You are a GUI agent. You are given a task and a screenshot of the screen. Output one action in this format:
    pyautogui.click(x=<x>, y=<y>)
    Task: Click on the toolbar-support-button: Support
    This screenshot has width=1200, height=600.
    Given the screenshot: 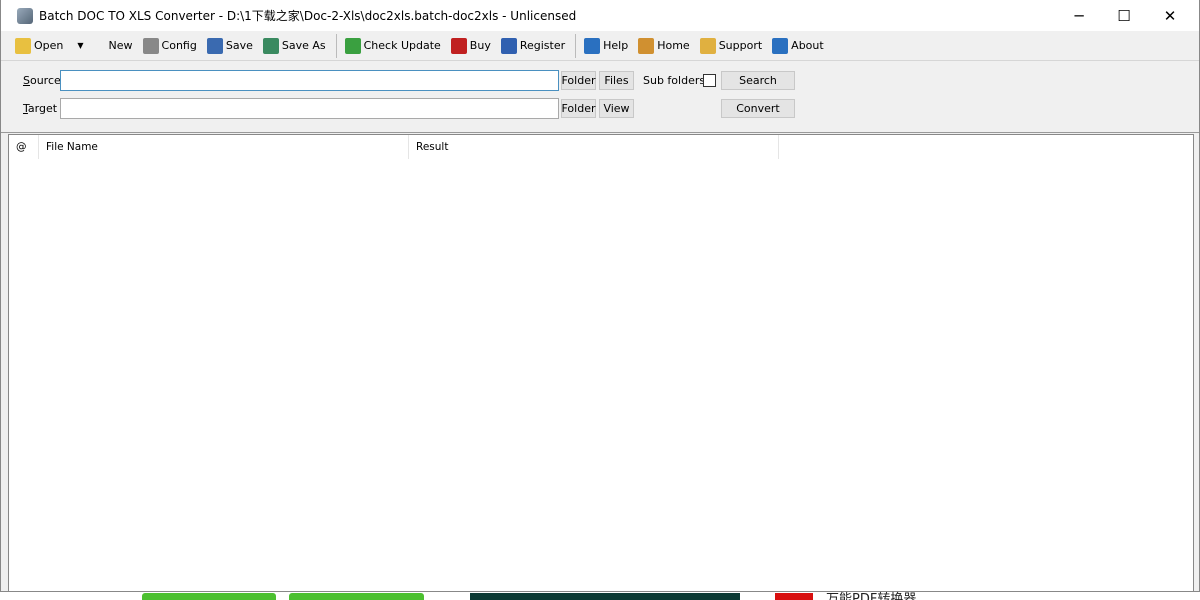 What is the action you would take?
    pyautogui.click(x=731, y=45)
    